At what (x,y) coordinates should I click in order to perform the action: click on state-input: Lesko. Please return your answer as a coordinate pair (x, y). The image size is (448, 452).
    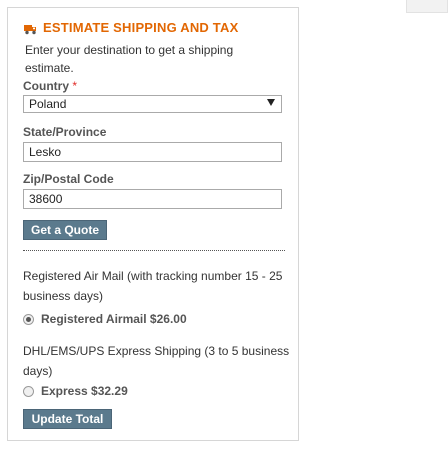
    Looking at the image, I should click on (152, 152).